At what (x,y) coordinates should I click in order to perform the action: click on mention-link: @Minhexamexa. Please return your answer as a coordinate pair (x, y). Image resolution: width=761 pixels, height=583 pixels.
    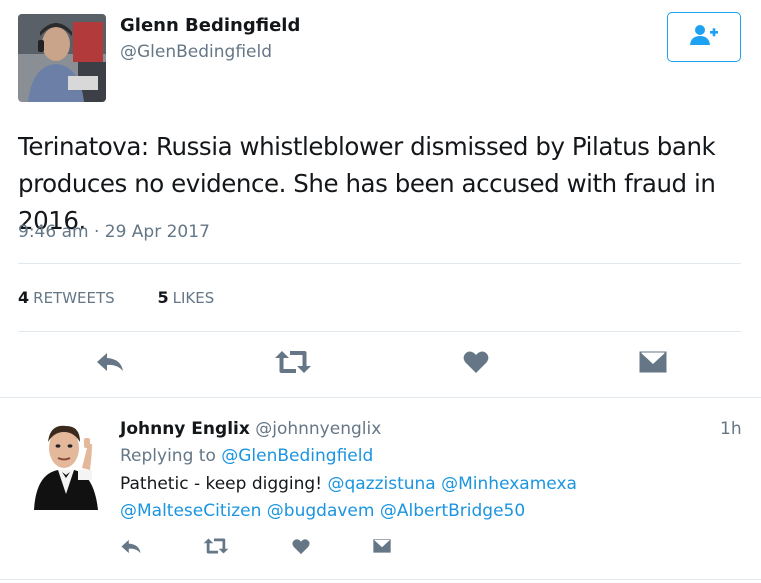
    Looking at the image, I should click on (509, 484).